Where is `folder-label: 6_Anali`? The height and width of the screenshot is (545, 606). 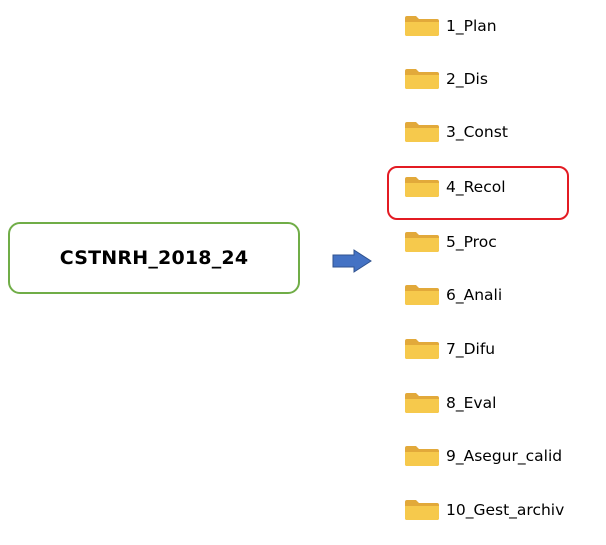 folder-label: 6_Anali is located at coordinates (474, 295).